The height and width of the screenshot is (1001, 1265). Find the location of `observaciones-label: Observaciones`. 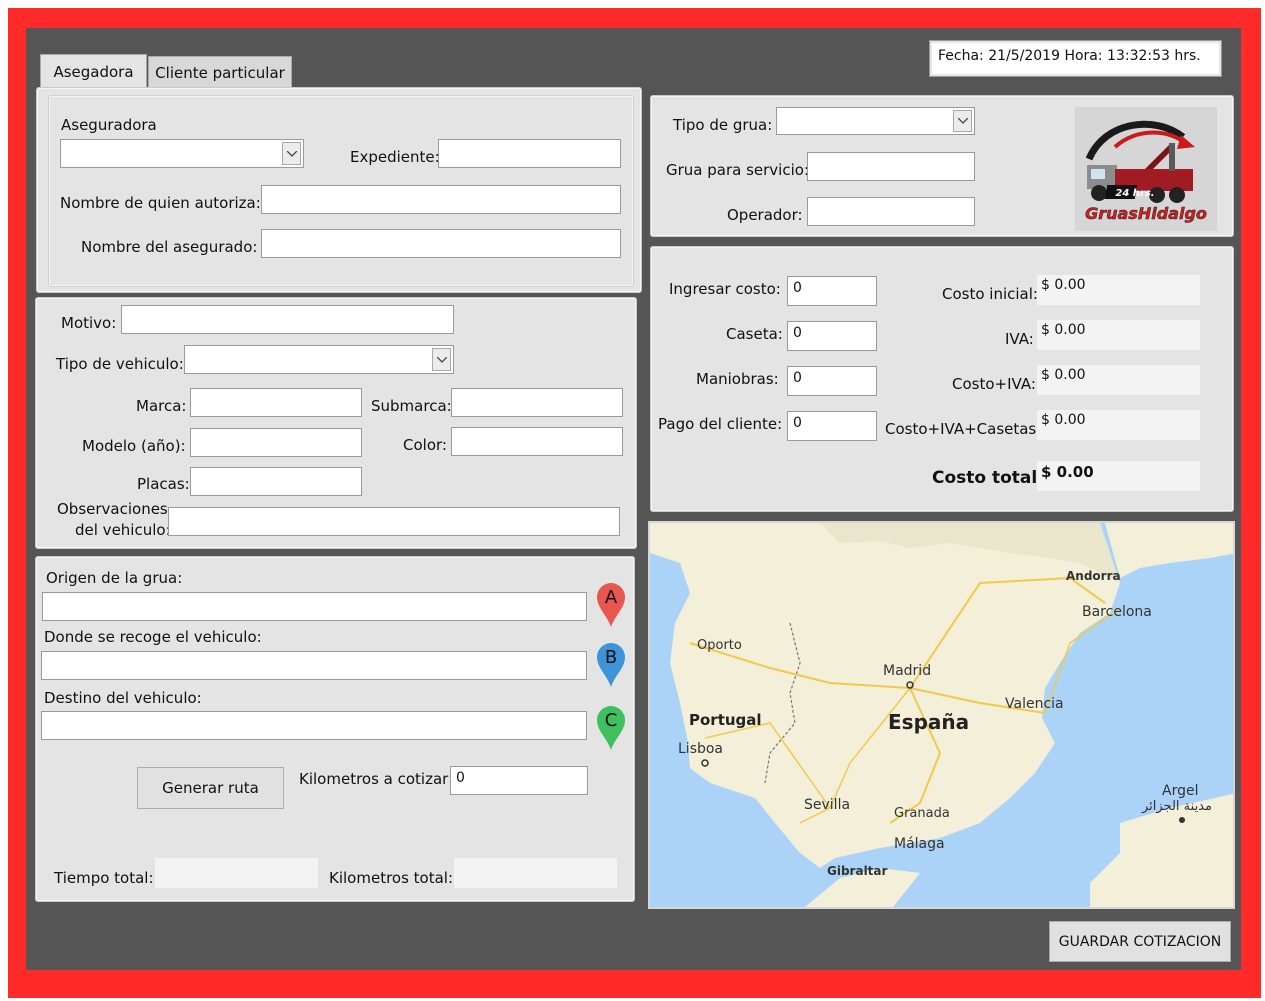

observaciones-label: Observaciones is located at coordinates (112, 509).